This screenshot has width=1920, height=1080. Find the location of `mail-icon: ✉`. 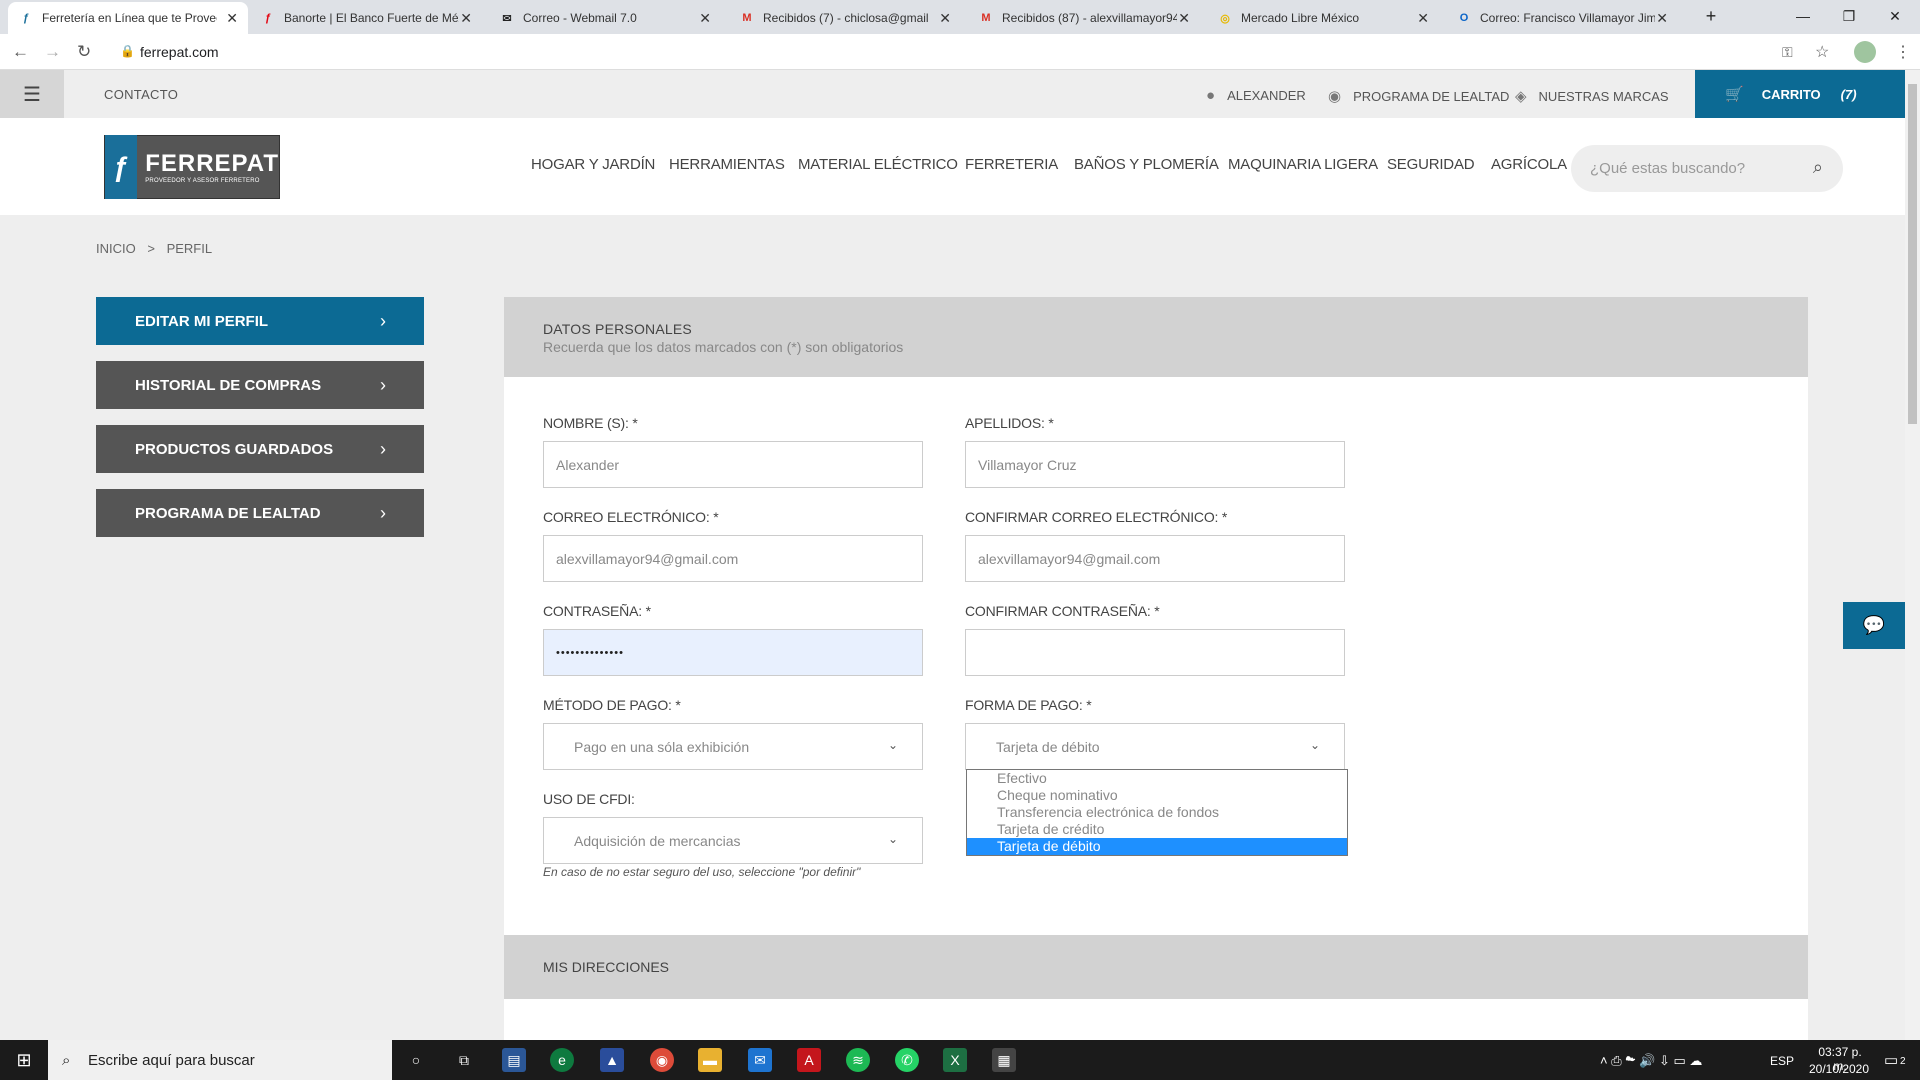

mail-icon: ✉ is located at coordinates (760, 1060).